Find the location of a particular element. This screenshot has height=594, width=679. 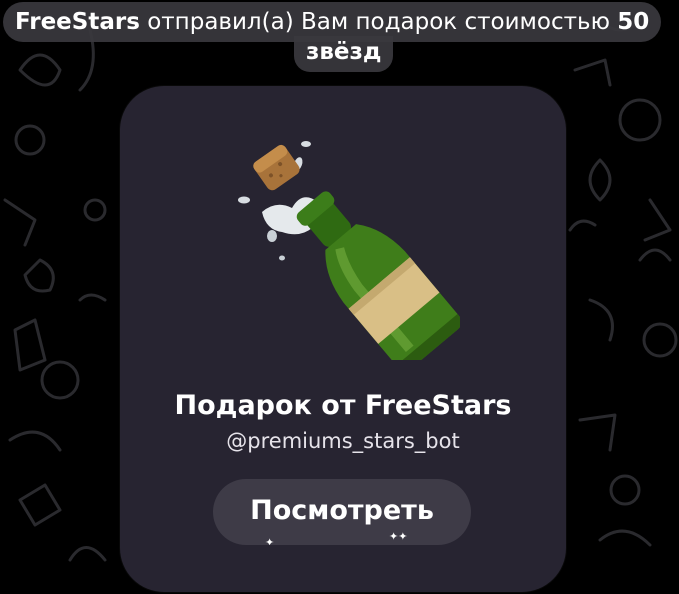

gift-title: Подарок от FreeStars is located at coordinates (343, 405).